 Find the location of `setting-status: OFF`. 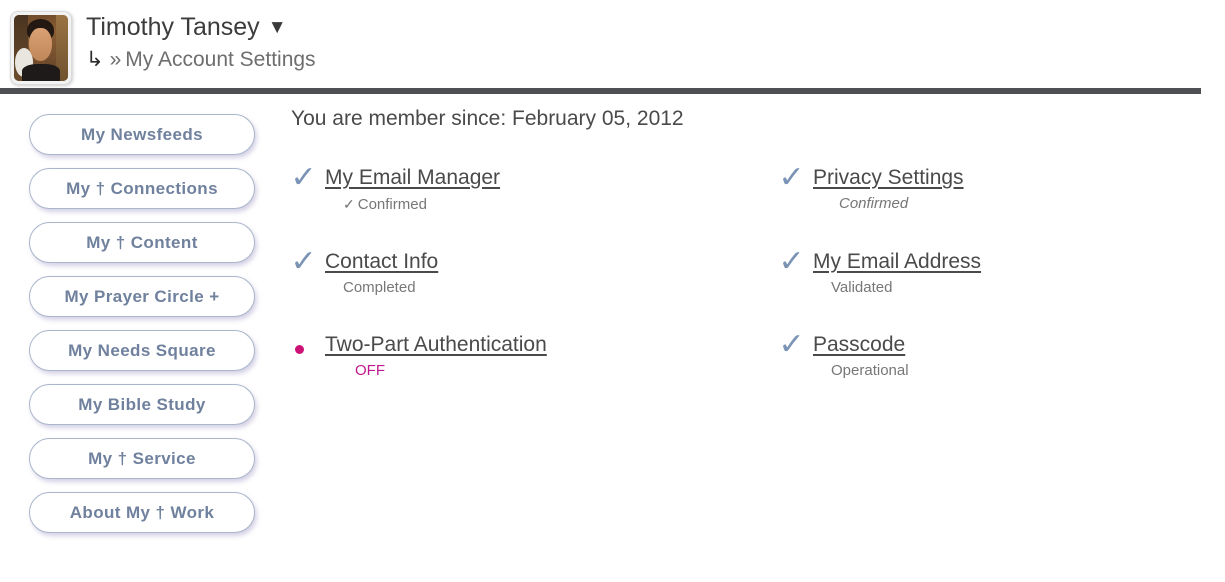

setting-status: OFF is located at coordinates (370, 370).